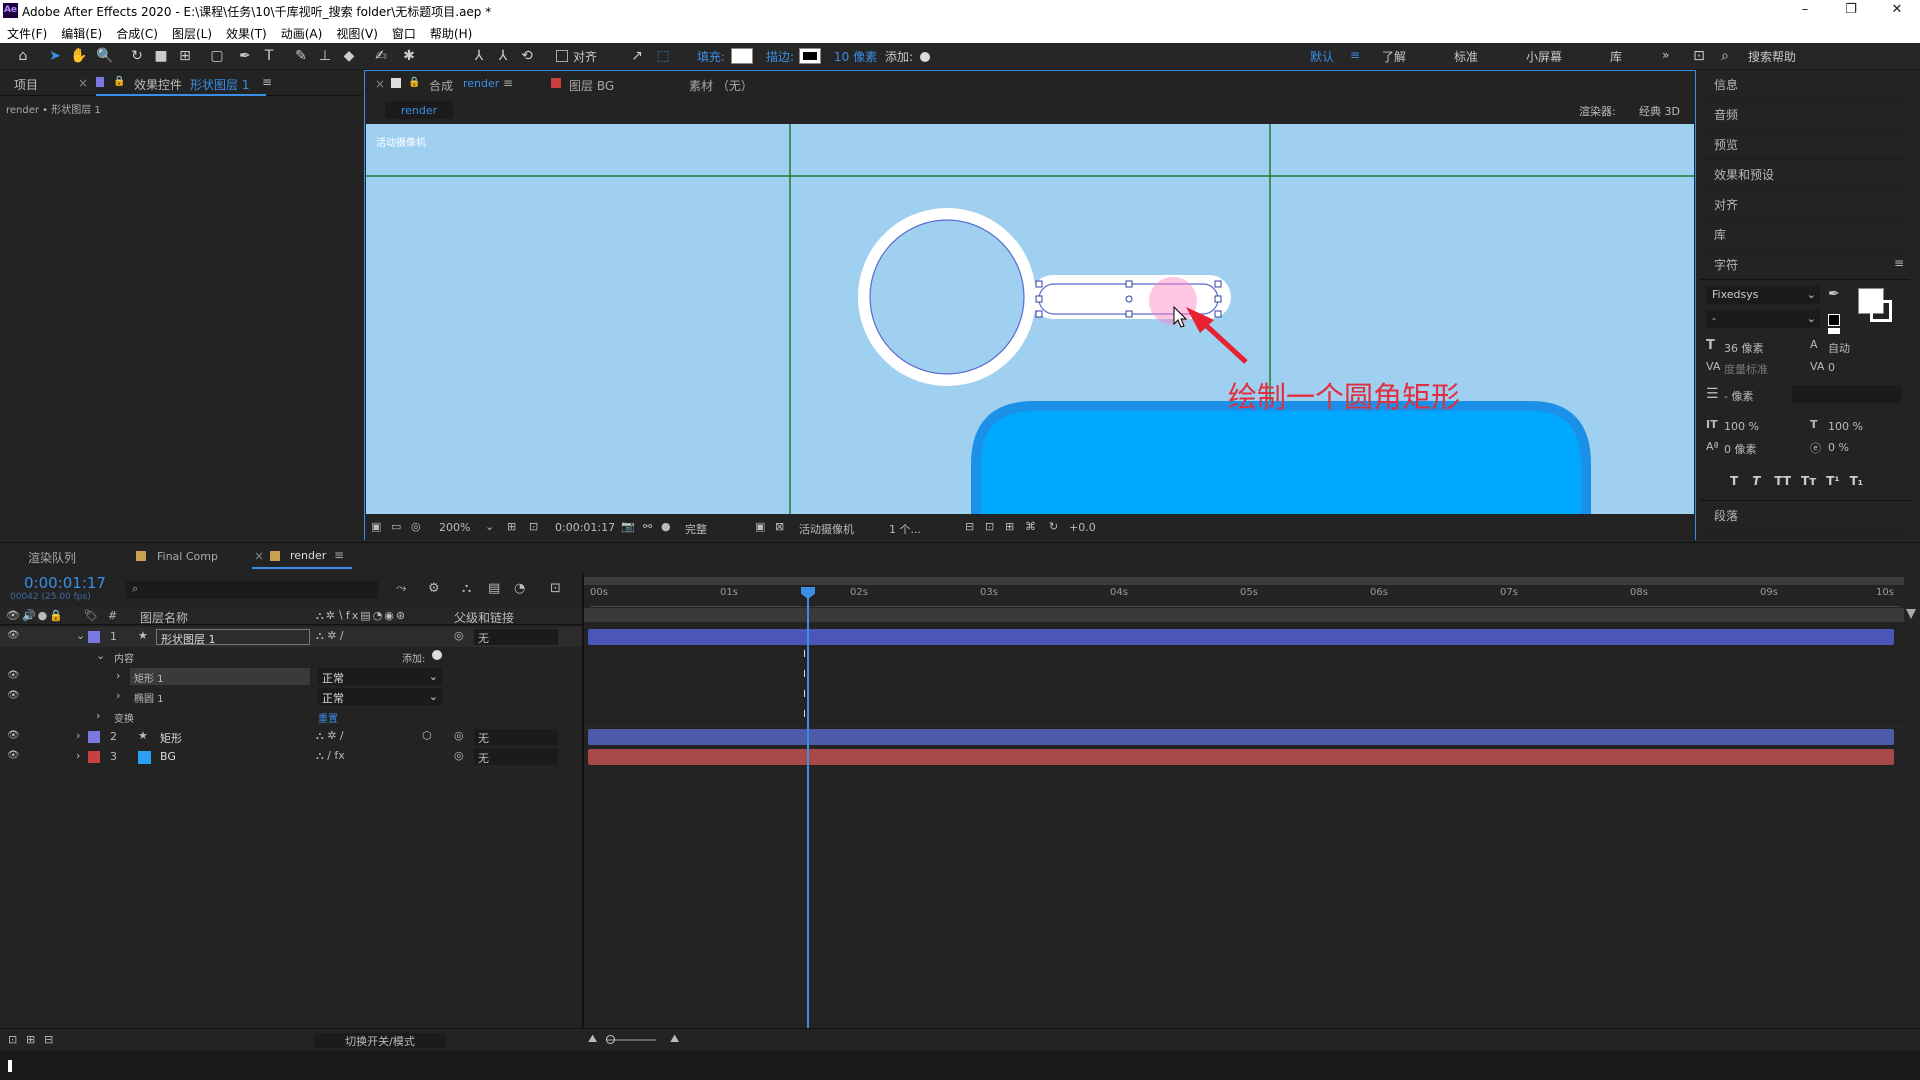  What do you see at coordinates (291, 737) in the screenshot?
I see `layer-row-2: 👁 › 2 ★ 矩形 ⛬ ✲ ∕ ⬡ ◎ 无` at bounding box center [291, 737].